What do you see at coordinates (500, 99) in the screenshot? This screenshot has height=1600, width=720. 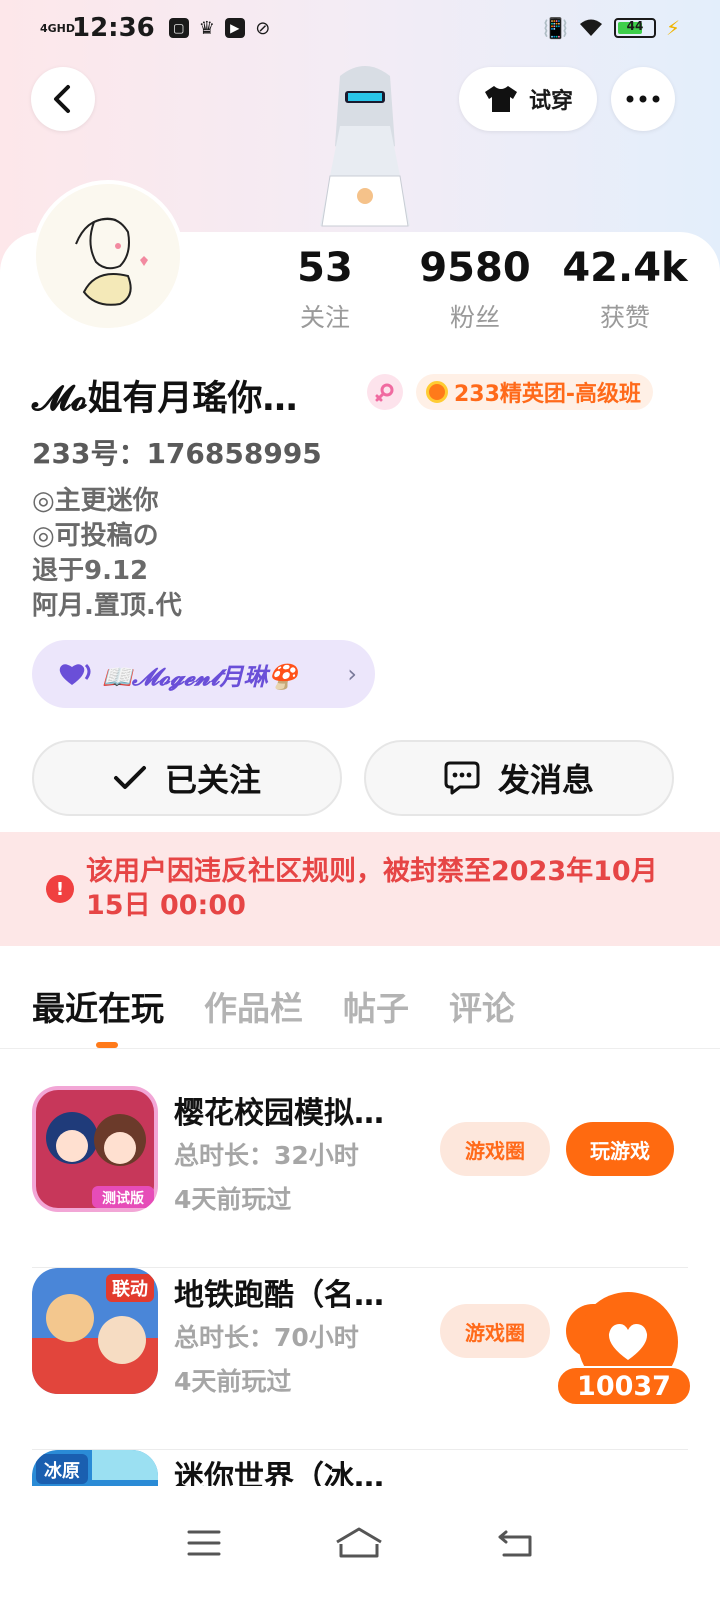 I see `shirt-icon` at bounding box center [500, 99].